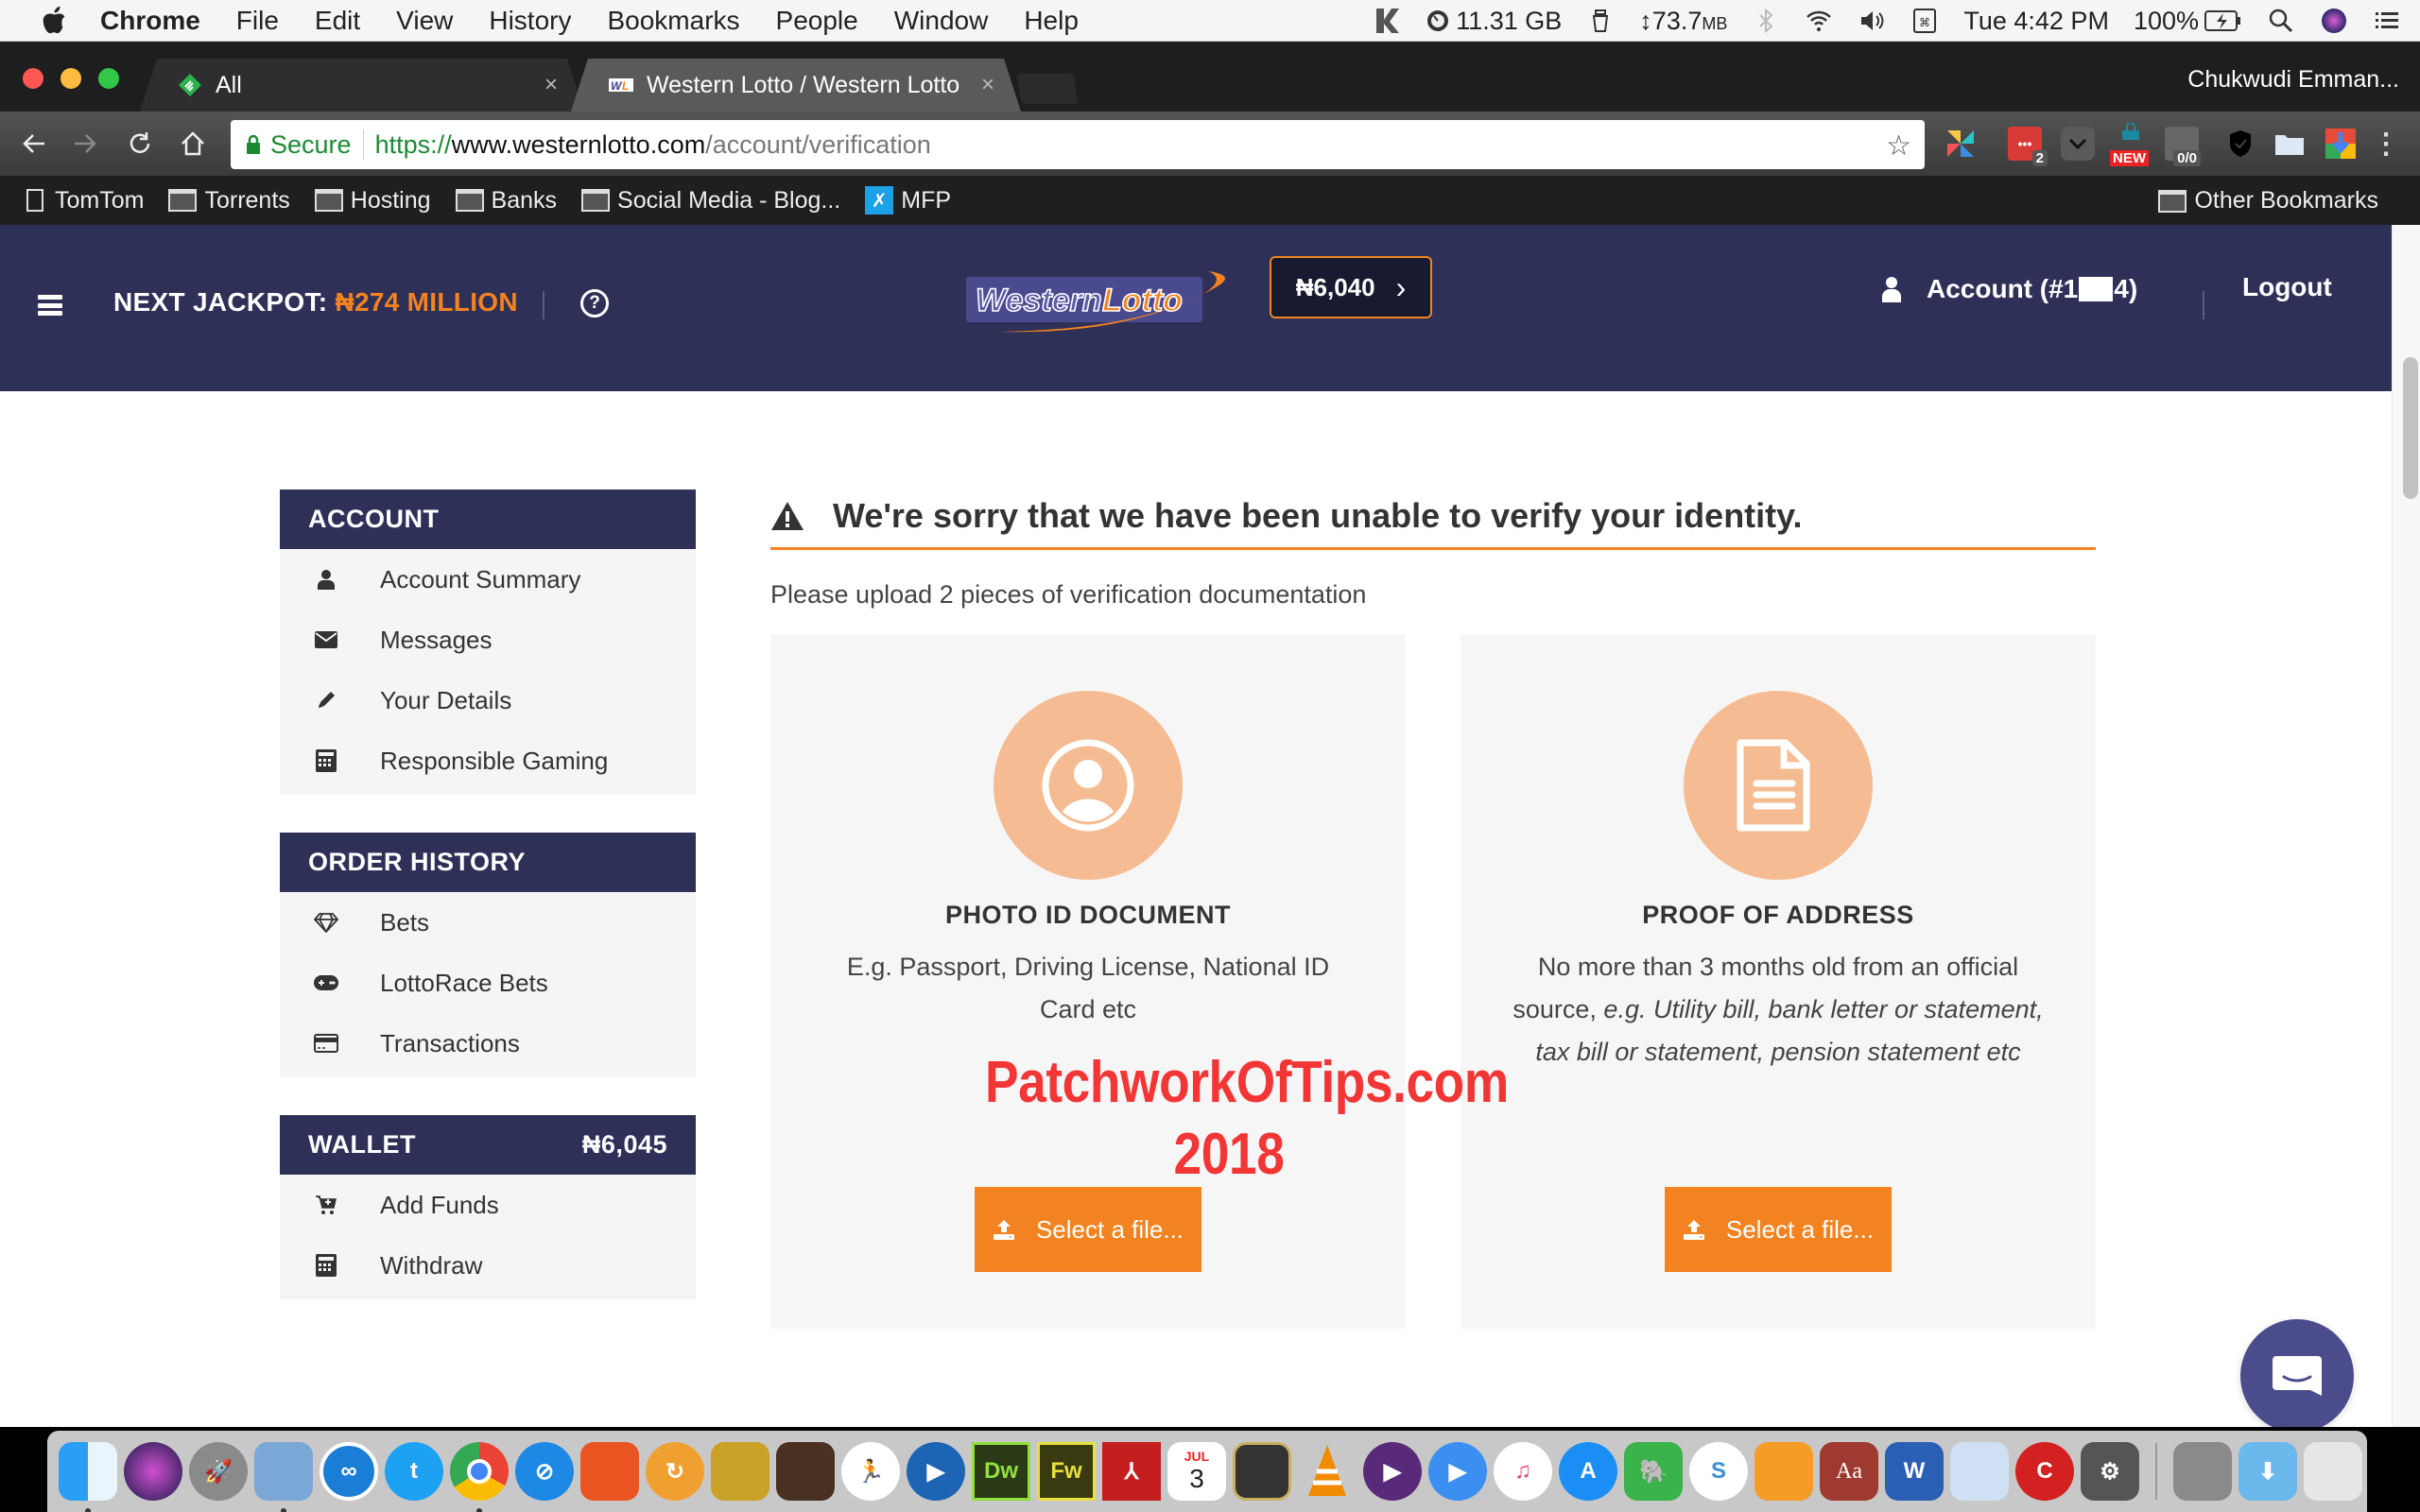 The image size is (2420, 1512). Describe the element at coordinates (488, 579) in the screenshot. I see `sidebar-item-account-summary: Account Summary` at that location.